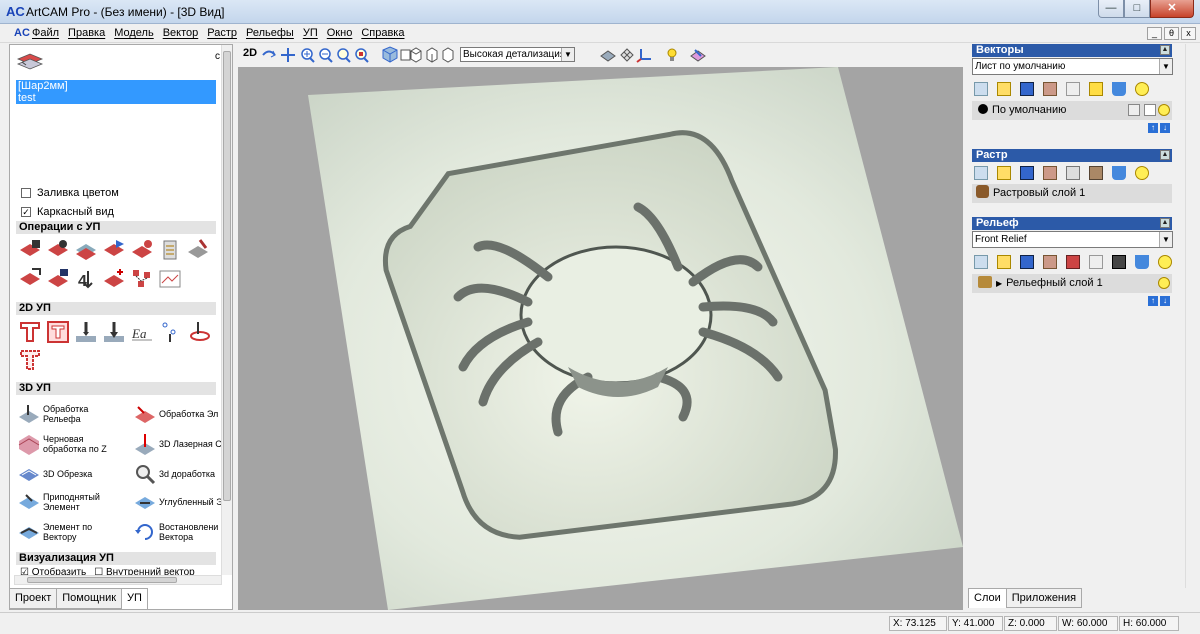 Image resolution: width=1200 pixels, height=634 pixels. What do you see at coordinates (326, 55) in the screenshot?
I see `zoom-out-icon` at bounding box center [326, 55].